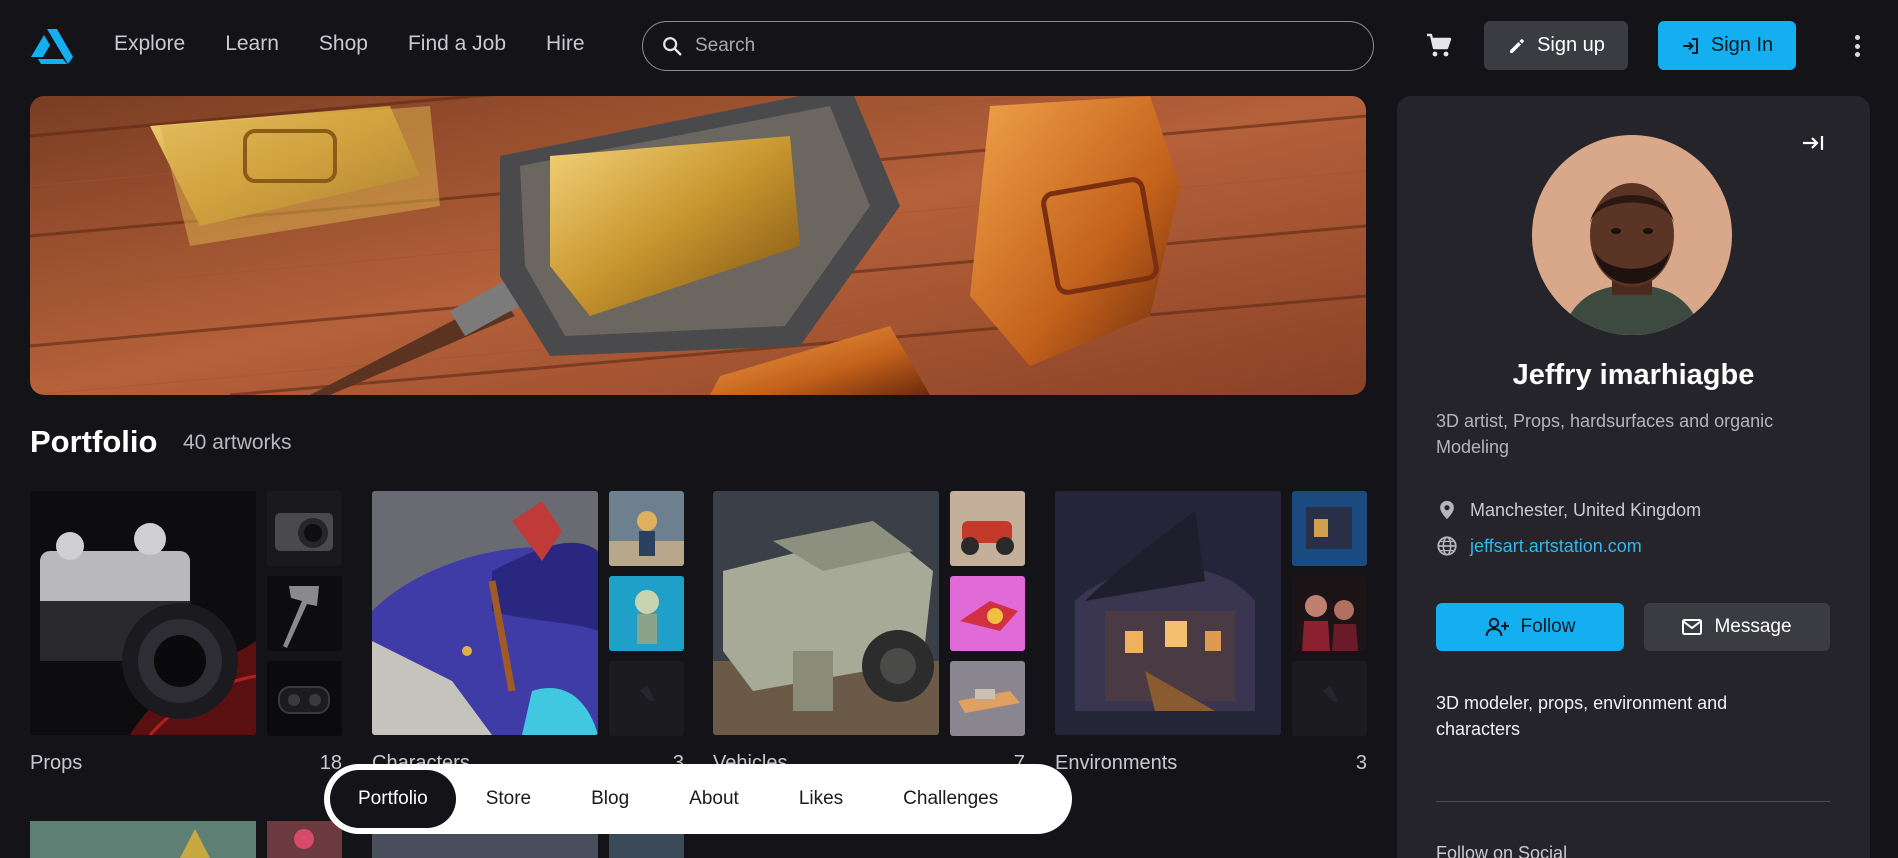 The height and width of the screenshot is (858, 1898). I want to click on nav-find-a-job: Find a Job, so click(457, 44).